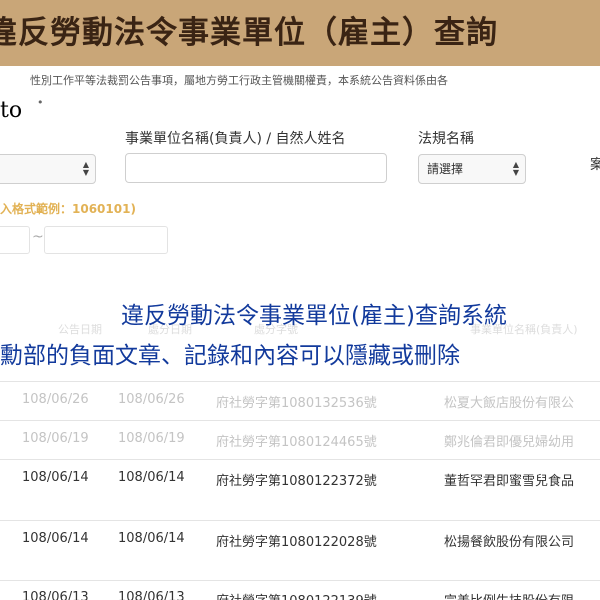 Image resolution: width=600 pixels, height=600 pixels. What do you see at coordinates (68, 209) in the screenshot?
I see `date-format-hint: 入格式範例：1060101)` at bounding box center [68, 209].